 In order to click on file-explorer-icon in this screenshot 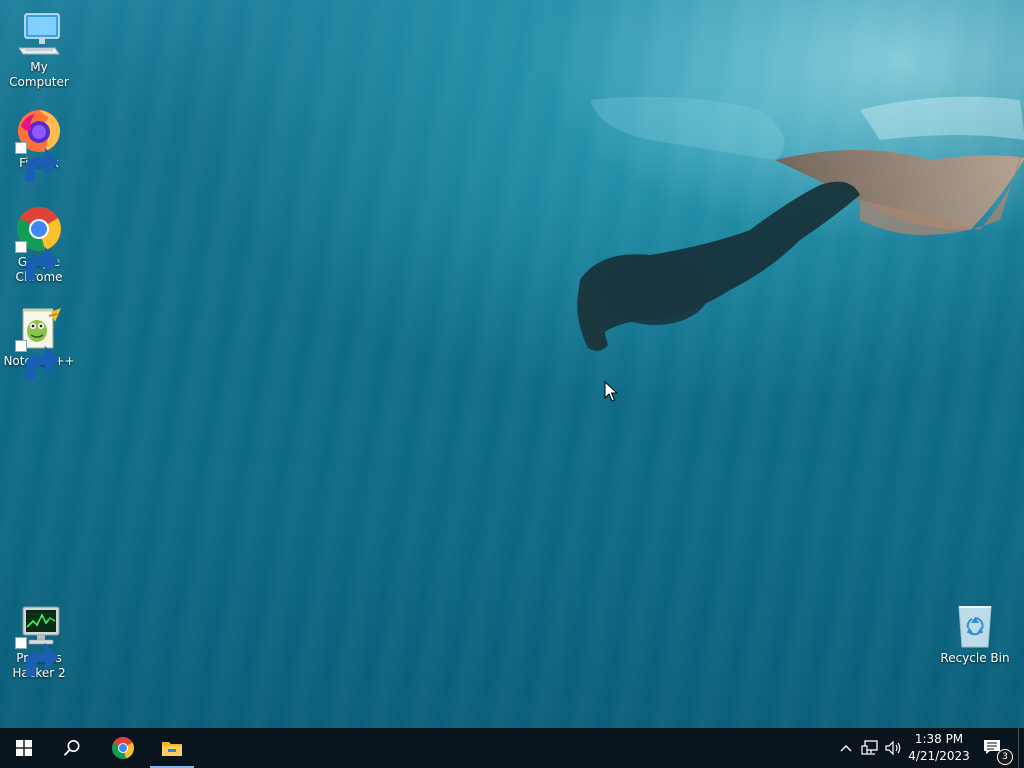, I will do `click(172, 749)`.